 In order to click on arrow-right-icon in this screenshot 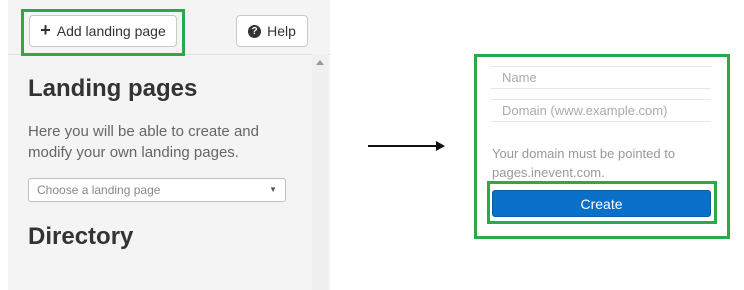, I will do `click(403, 146)`.